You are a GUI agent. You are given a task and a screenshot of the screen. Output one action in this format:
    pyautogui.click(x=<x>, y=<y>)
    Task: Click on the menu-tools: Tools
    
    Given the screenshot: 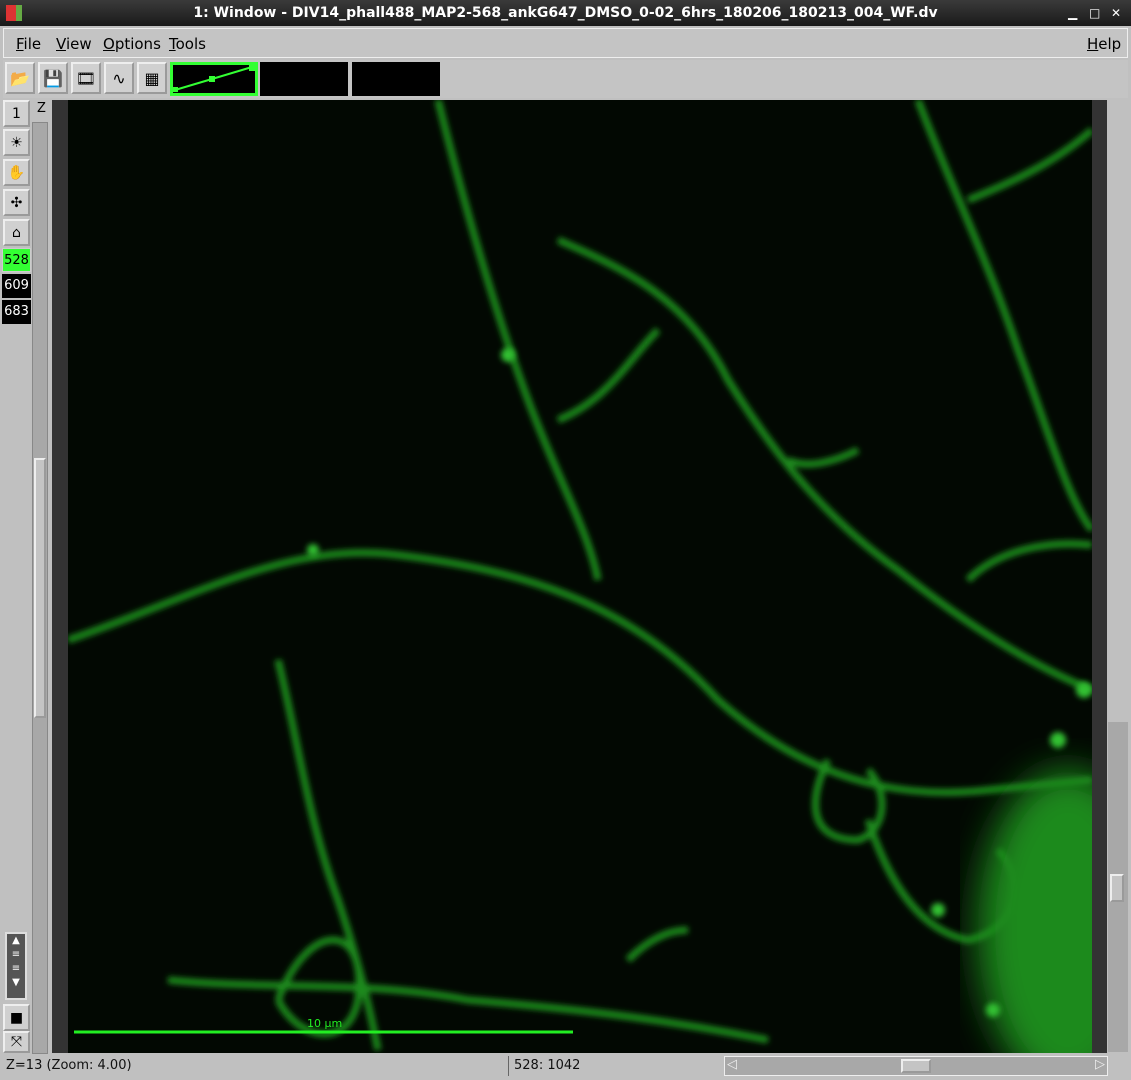 What is the action you would take?
    pyautogui.click(x=187, y=44)
    